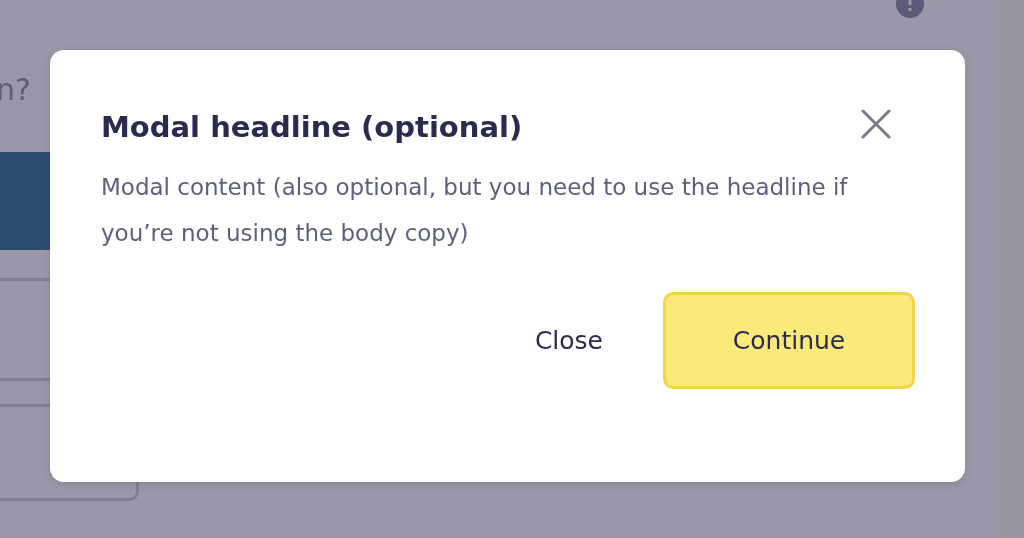  I want to click on close-icon, so click(876, 124).